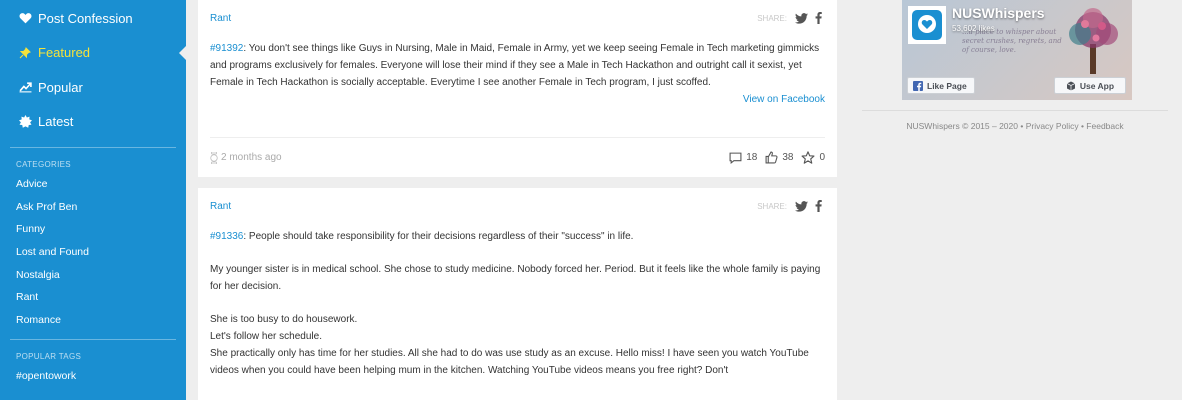  I want to click on privacy-policy-link: Privacy Policy, so click(1052, 126).